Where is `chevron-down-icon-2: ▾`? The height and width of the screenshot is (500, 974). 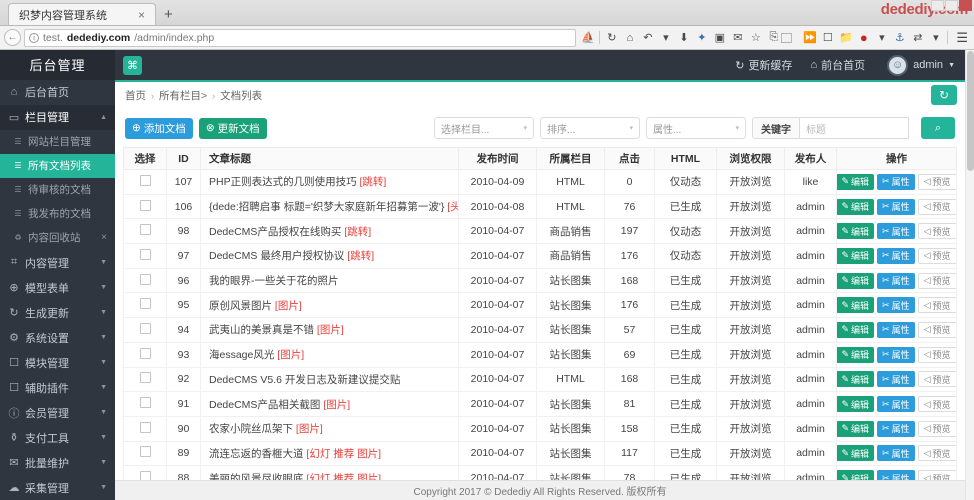 chevron-down-icon-2: ▾ is located at coordinates (881, 37).